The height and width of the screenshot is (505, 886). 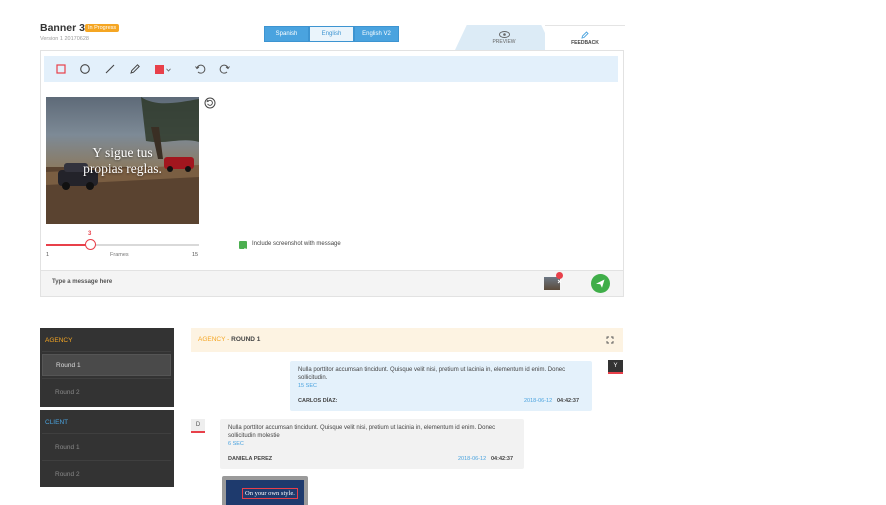 What do you see at coordinates (225, 69) in the screenshot?
I see `redo-icon` at bounding box center [225, 69].